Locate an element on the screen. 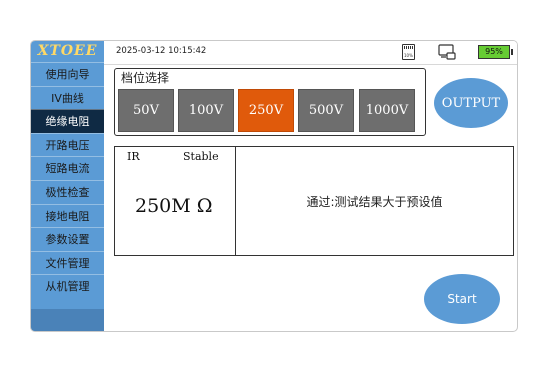  ir-label: IR is located at coordinates (133, 156).